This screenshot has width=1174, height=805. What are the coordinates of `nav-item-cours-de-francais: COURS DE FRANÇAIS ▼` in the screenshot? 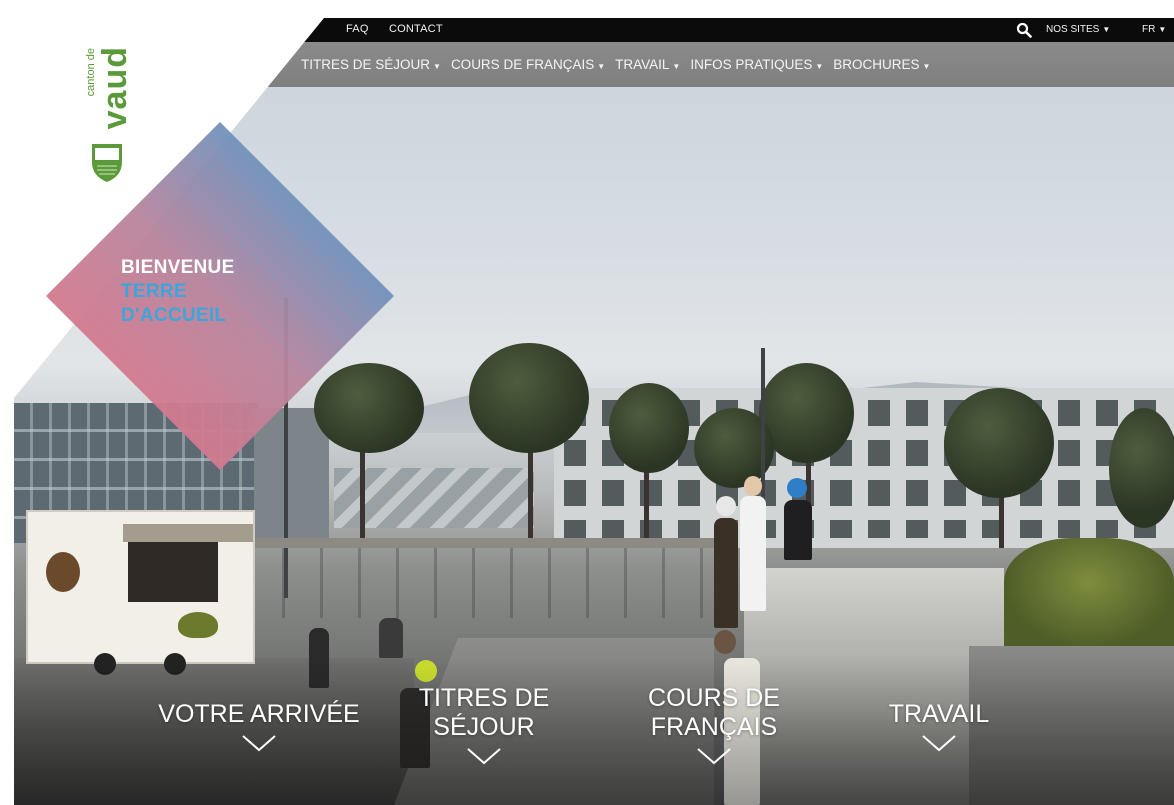 It's located at (528, 64).